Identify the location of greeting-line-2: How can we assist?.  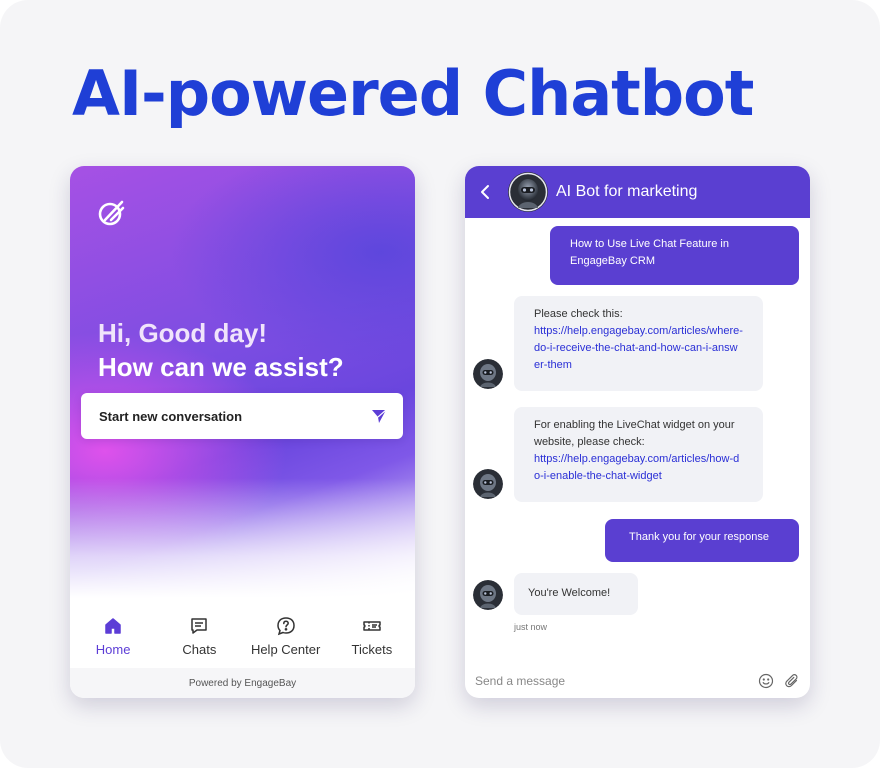
(221, 367).